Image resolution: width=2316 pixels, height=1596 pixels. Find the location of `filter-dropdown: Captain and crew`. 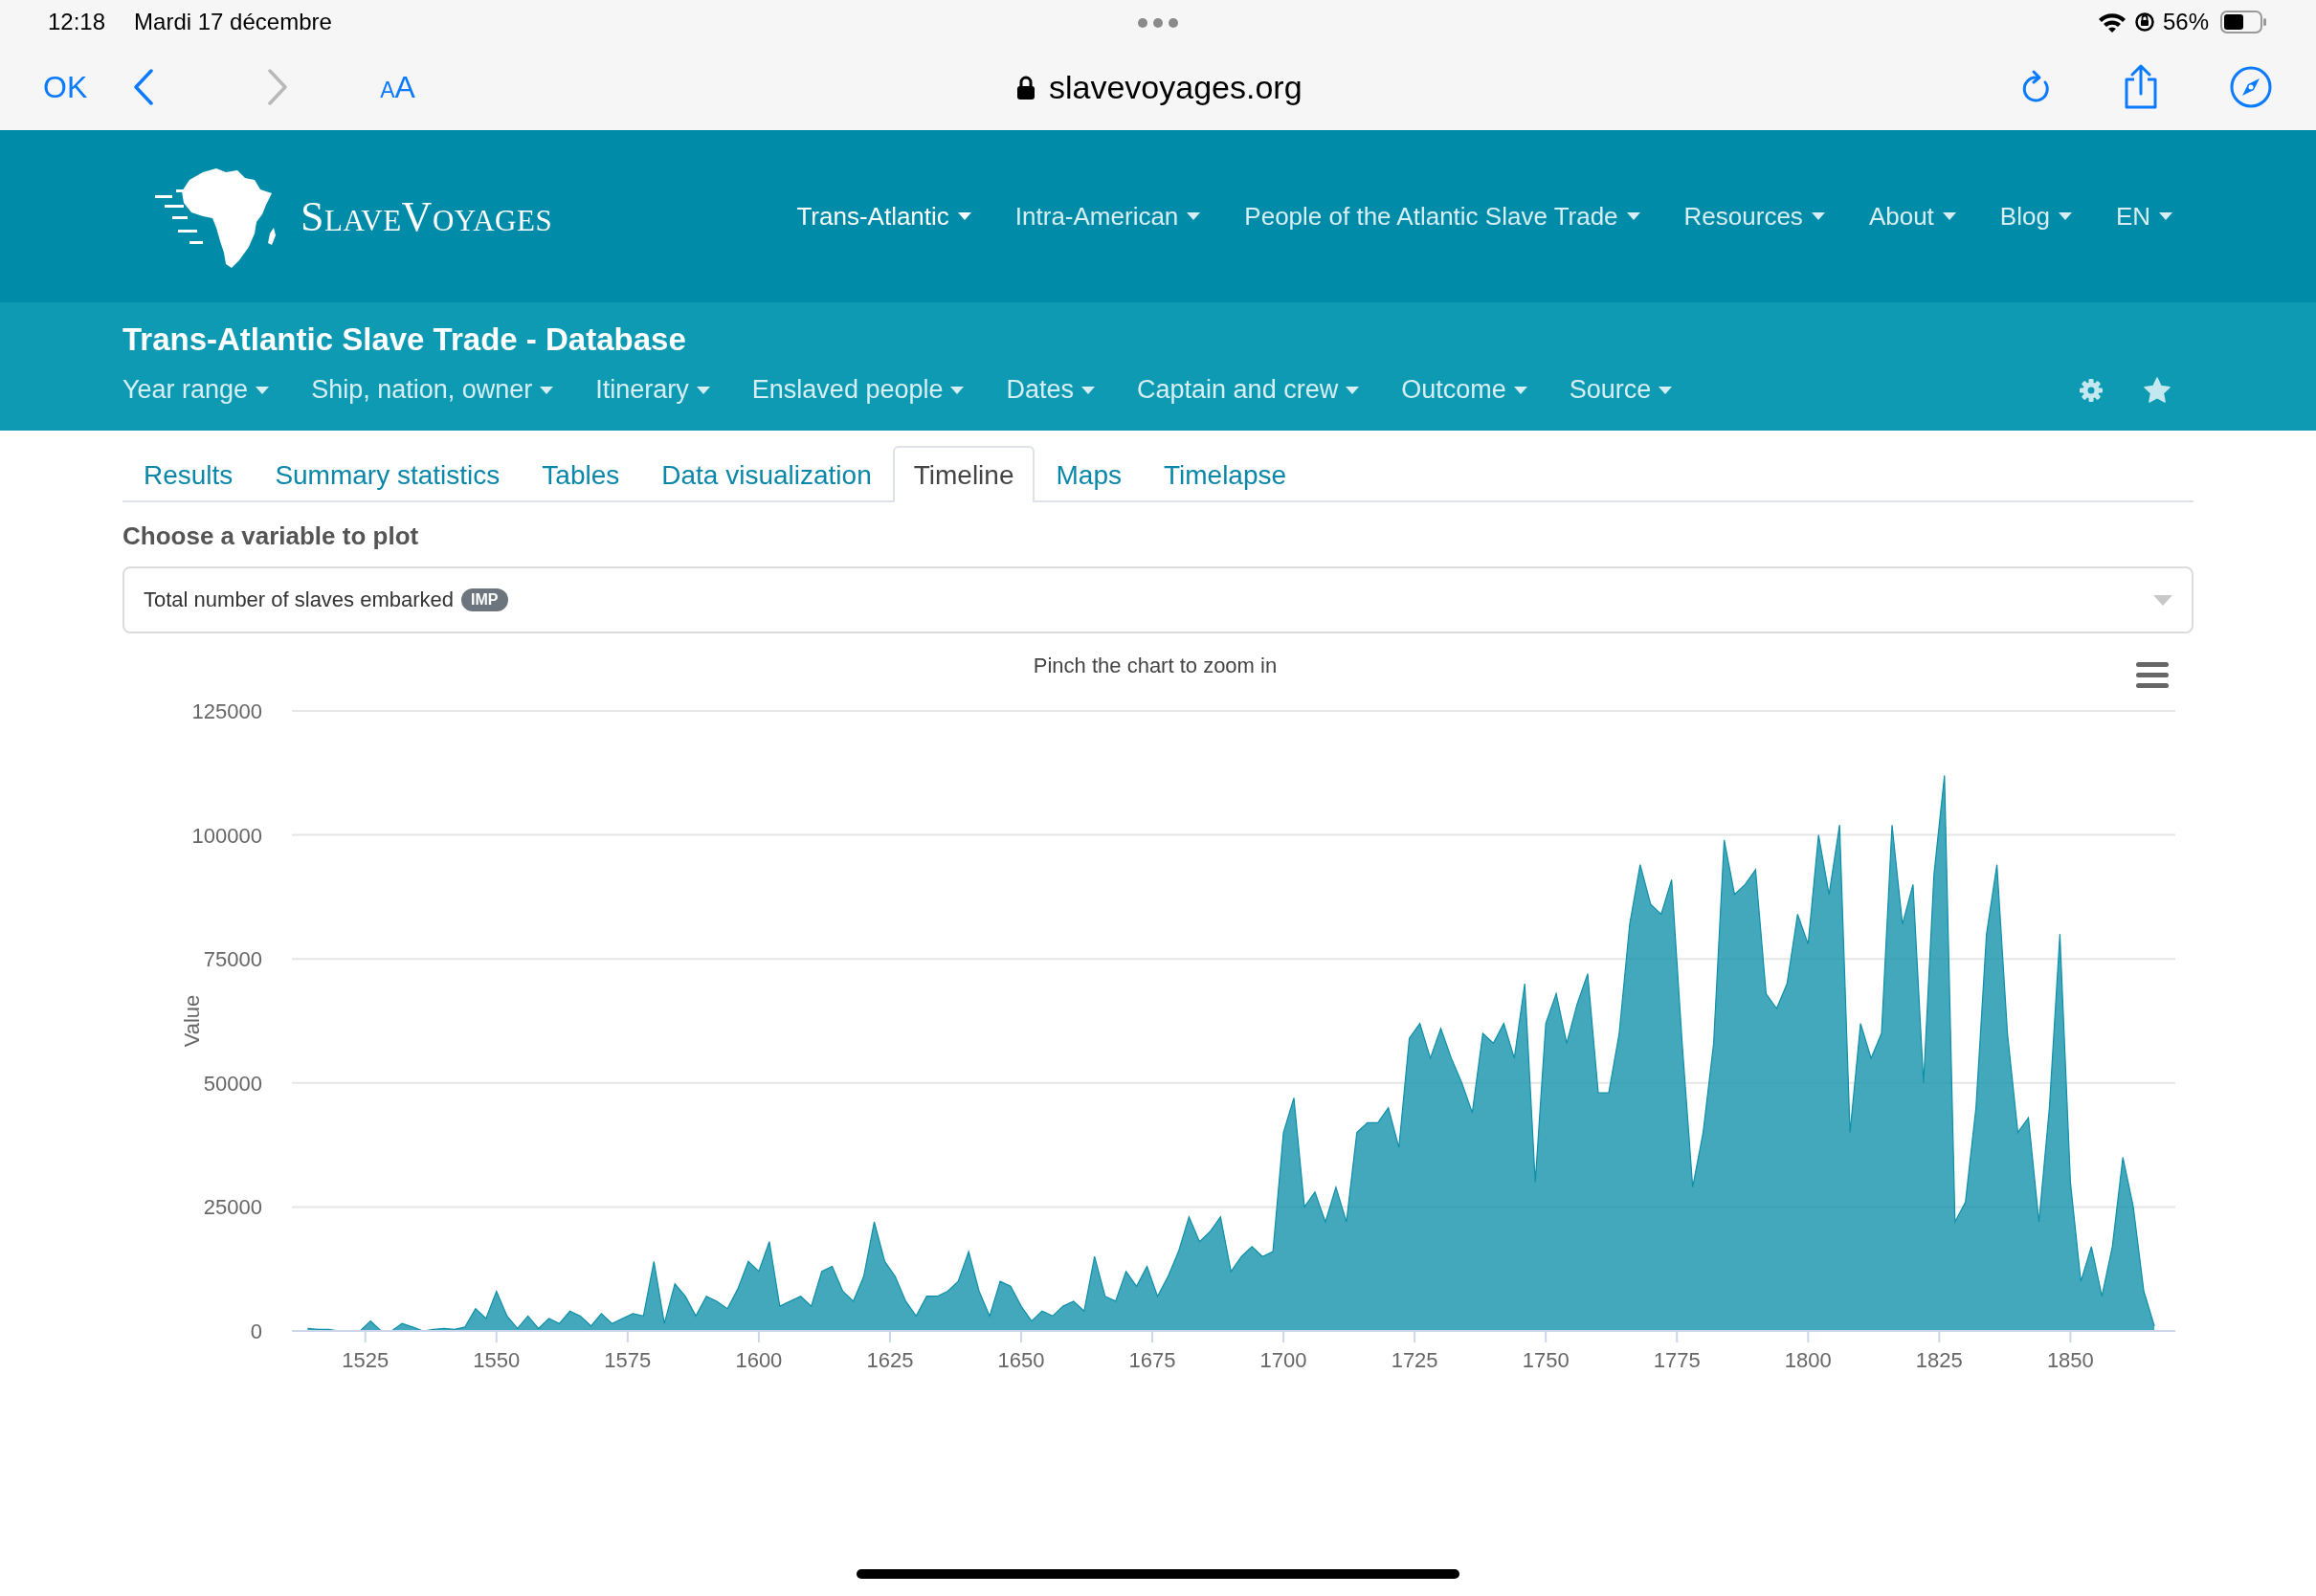

filter-dropdown: Captain and crew is located at coordinates (1248, 390).